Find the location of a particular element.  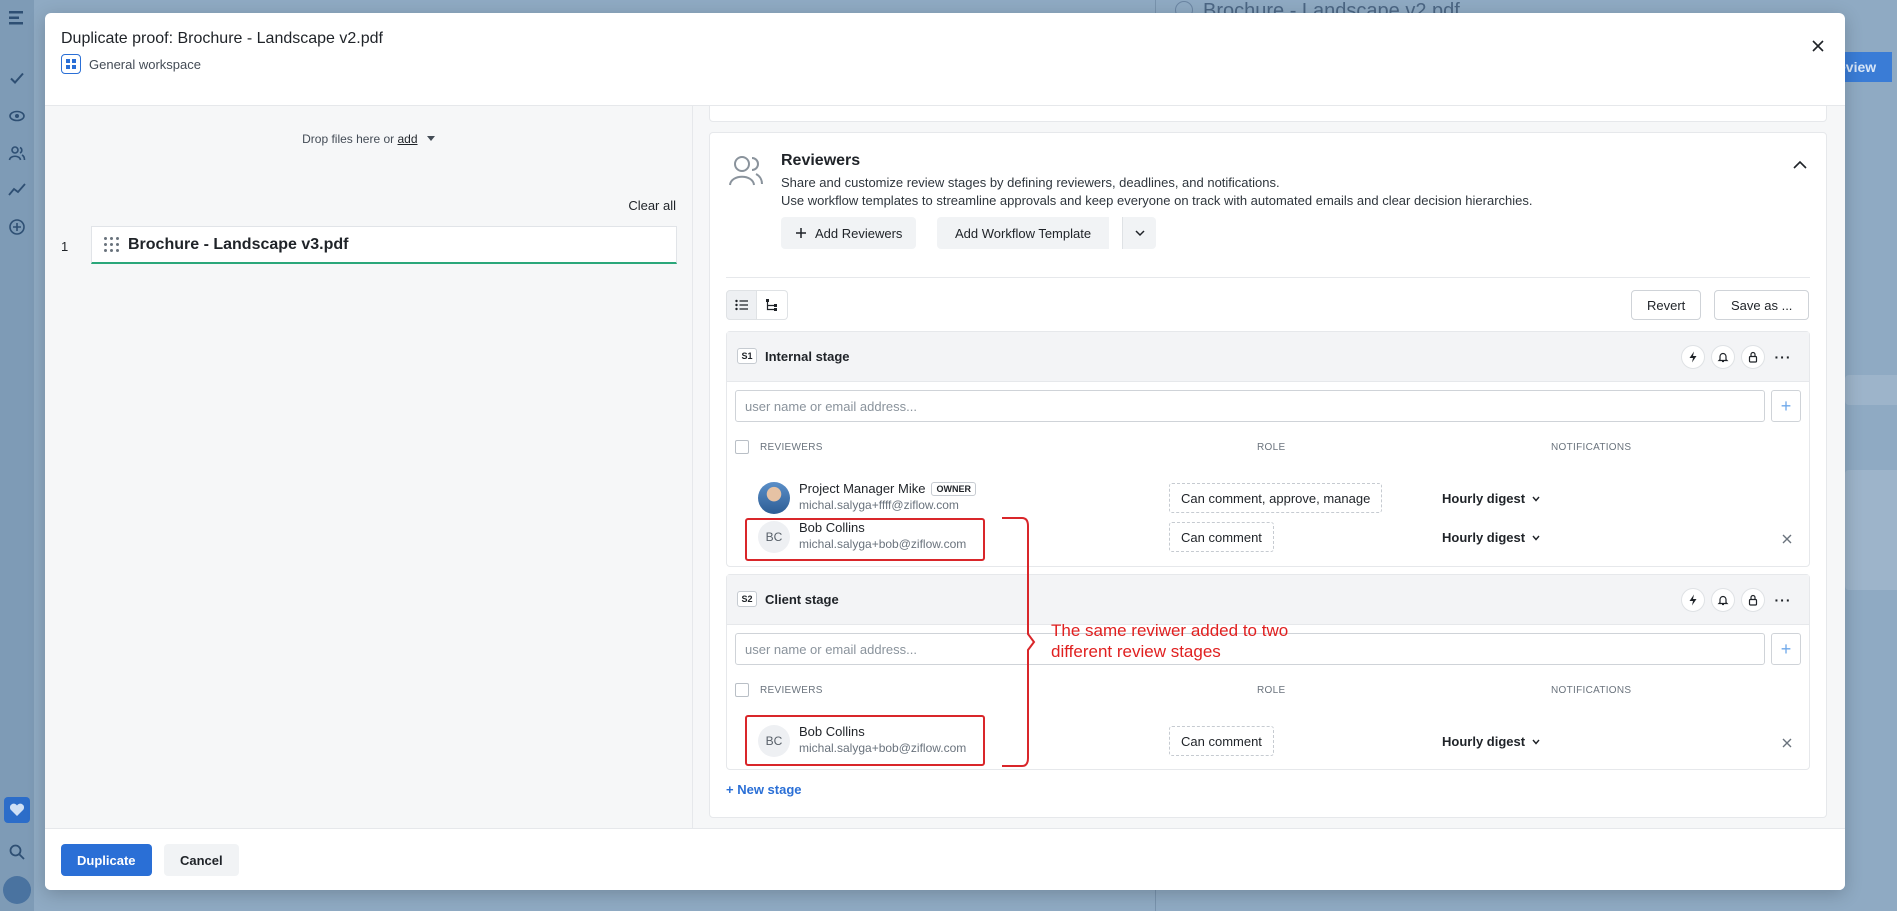

annotation-line-1: The same reviwer added to two is located at coordinates (1170, 630).